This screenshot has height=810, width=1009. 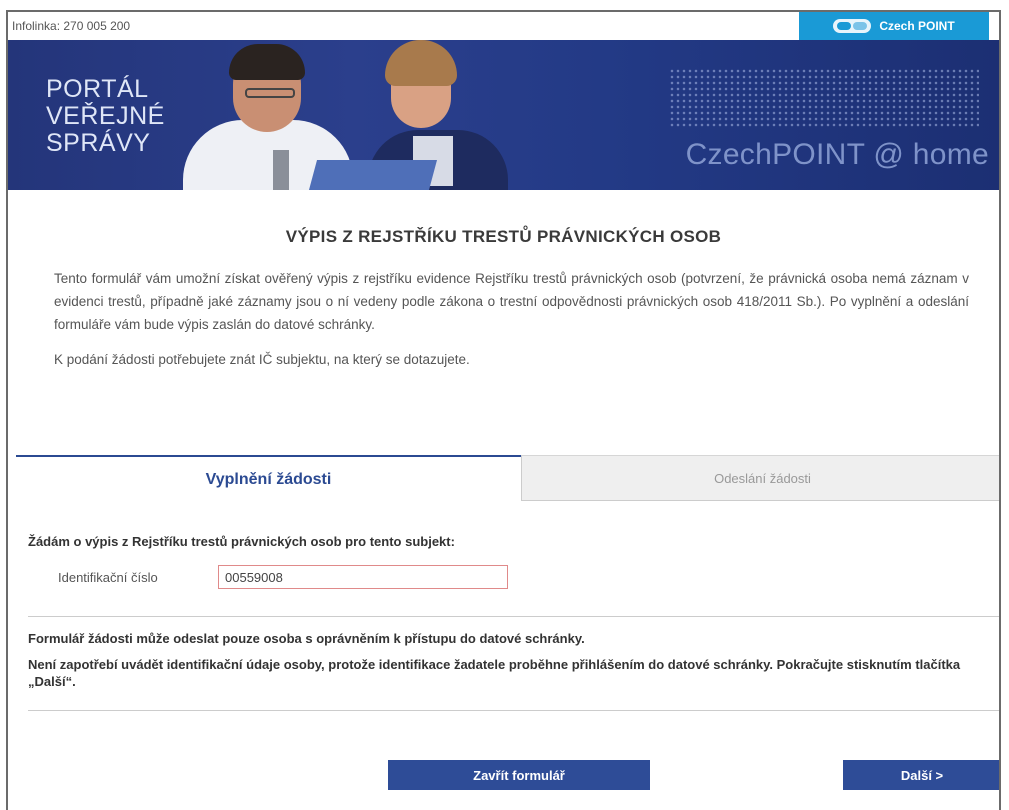 What do you see at coordinates (519, 775) in the screenshot?
I see `close-form-button: Zavřít formulář` at bounding box center [519, 775].